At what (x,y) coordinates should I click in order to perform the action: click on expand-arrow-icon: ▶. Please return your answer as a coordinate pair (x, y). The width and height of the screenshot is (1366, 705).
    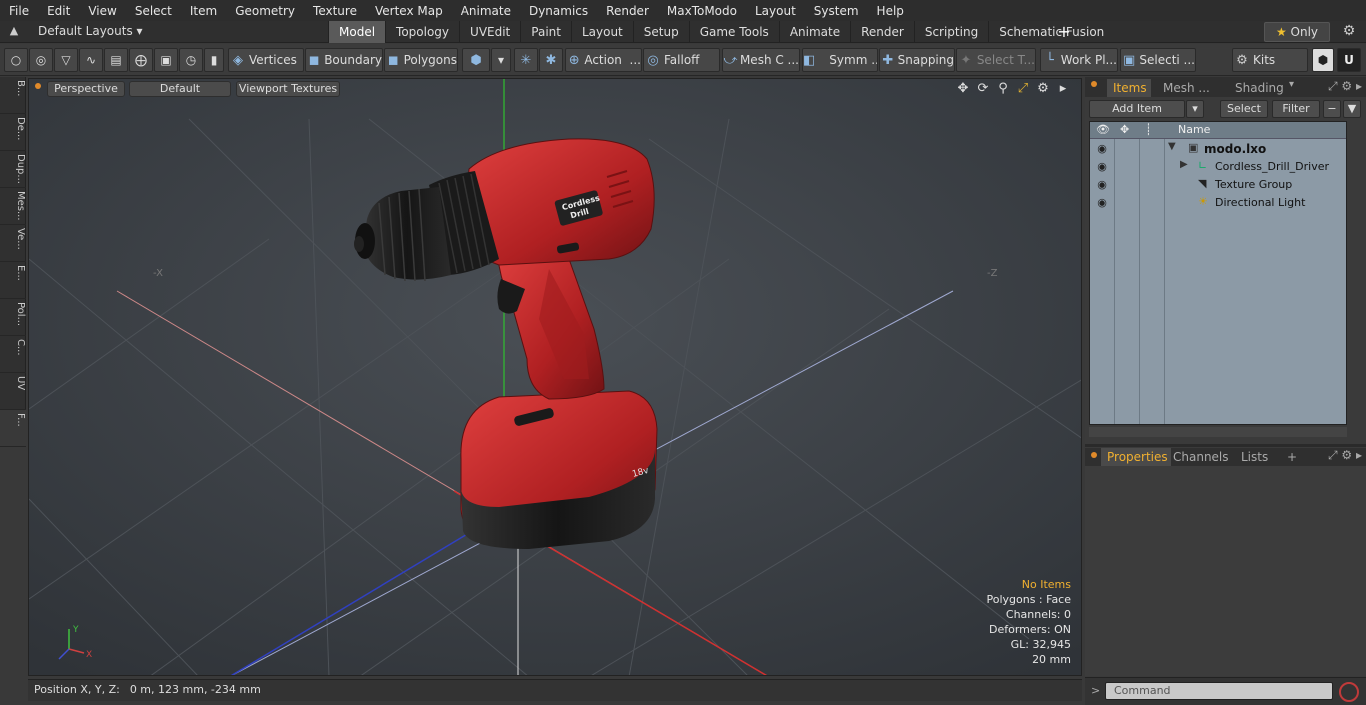
    Looking at the image, I should click on (1184, 164).